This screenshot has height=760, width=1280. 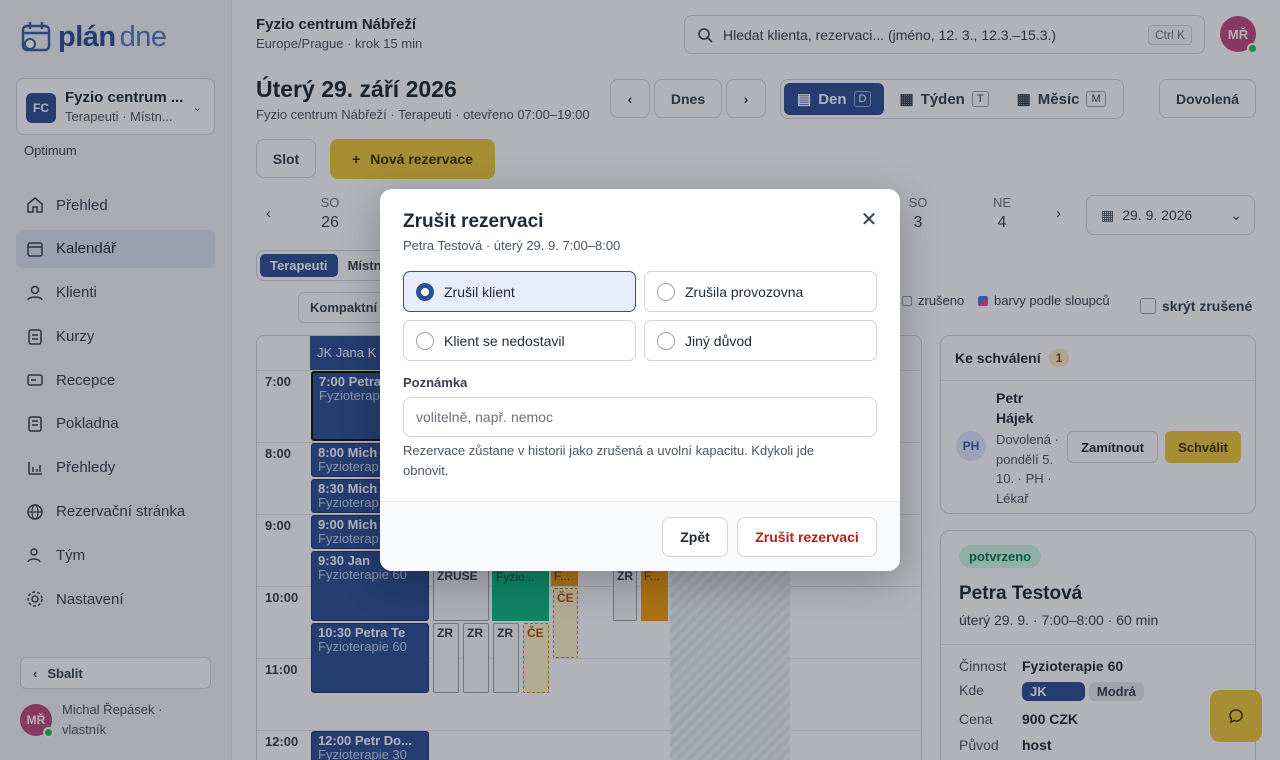 What do you see at coordinates (760, 340) in the screenshot?
I see `reason-other: Jiný důvod` at bounding box center [760, 340].